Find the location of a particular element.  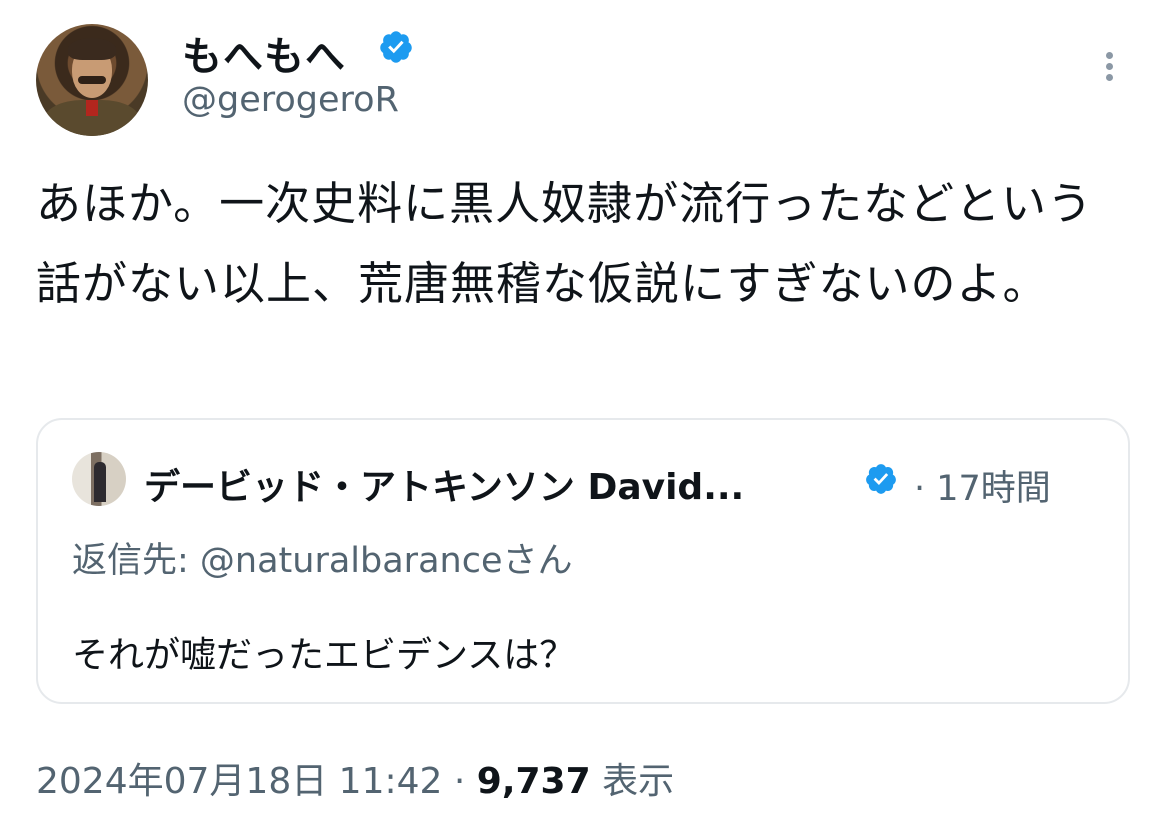

quoted-timestamp: · 17時間 is located at coordinates (982, 485).